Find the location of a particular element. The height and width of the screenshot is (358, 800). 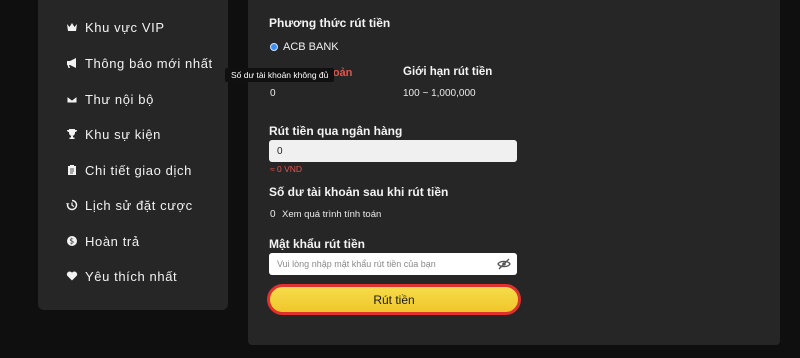

sidebar-item-vip: Khu vực VIP is located at coordinates (115, 27).